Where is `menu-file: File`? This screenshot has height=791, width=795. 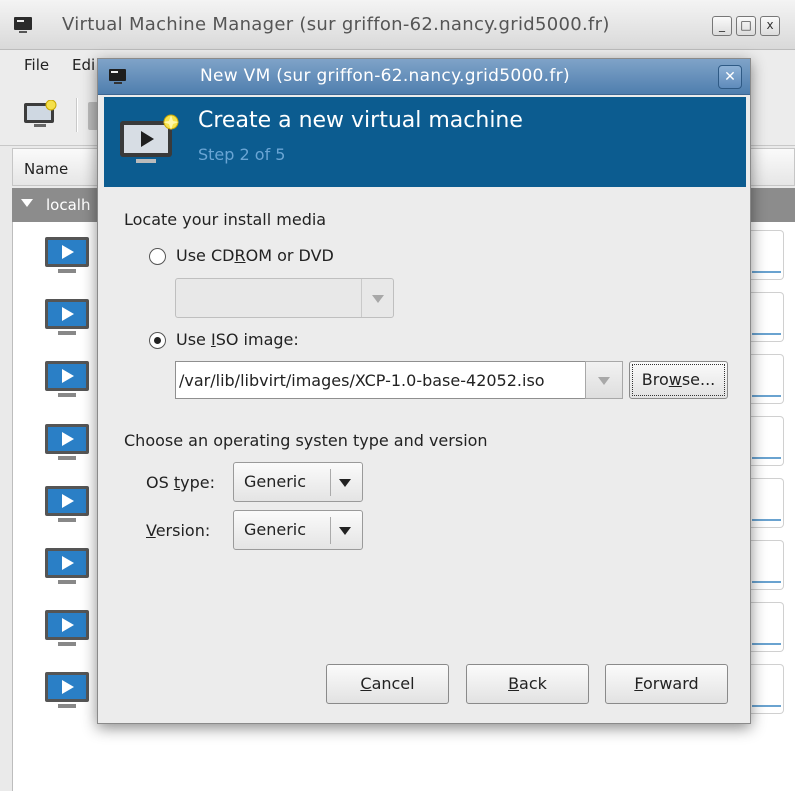
menu-file: File is located at coordinates (36, 65).